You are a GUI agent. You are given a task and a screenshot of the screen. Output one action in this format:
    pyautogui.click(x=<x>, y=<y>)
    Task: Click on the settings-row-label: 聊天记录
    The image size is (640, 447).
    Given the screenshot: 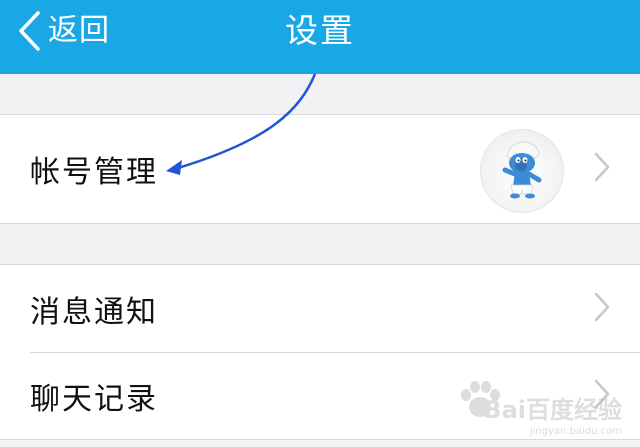 What is the action you would take?
    pyautogui.click(x=94, y=399)
    